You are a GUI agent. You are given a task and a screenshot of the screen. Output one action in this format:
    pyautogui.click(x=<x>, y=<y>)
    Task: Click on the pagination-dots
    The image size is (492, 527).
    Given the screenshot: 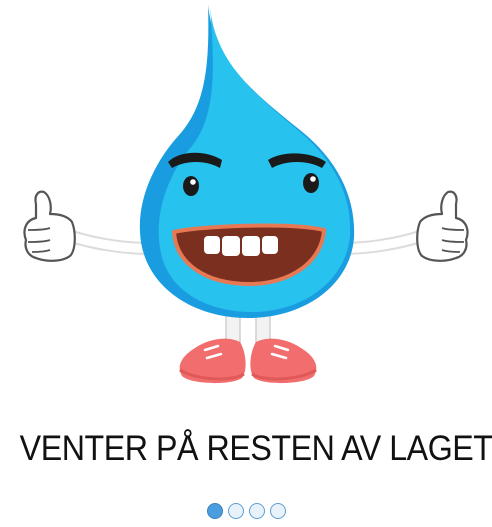 What is the action you would take?
    pyautogui.click(x=246, y=514)
    